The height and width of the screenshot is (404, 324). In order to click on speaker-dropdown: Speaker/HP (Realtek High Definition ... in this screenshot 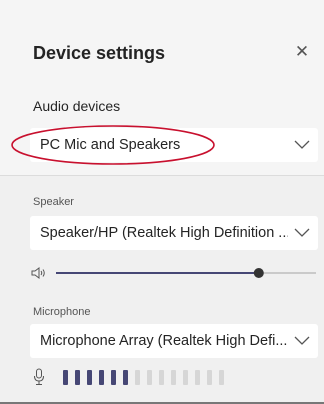, I will do `click(174, 233)`.